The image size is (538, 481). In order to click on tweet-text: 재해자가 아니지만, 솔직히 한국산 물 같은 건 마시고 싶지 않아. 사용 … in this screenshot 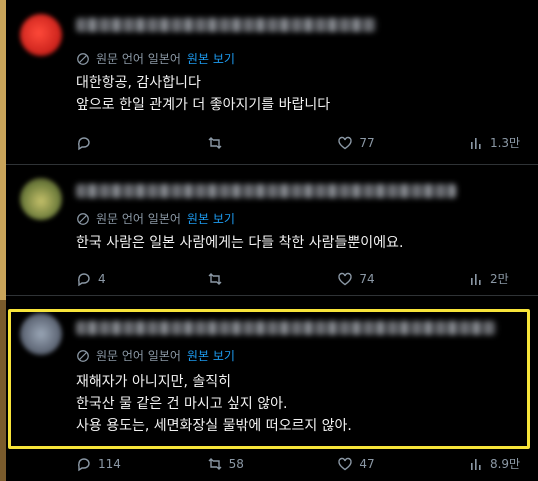, I will do `click(214, 404)`.